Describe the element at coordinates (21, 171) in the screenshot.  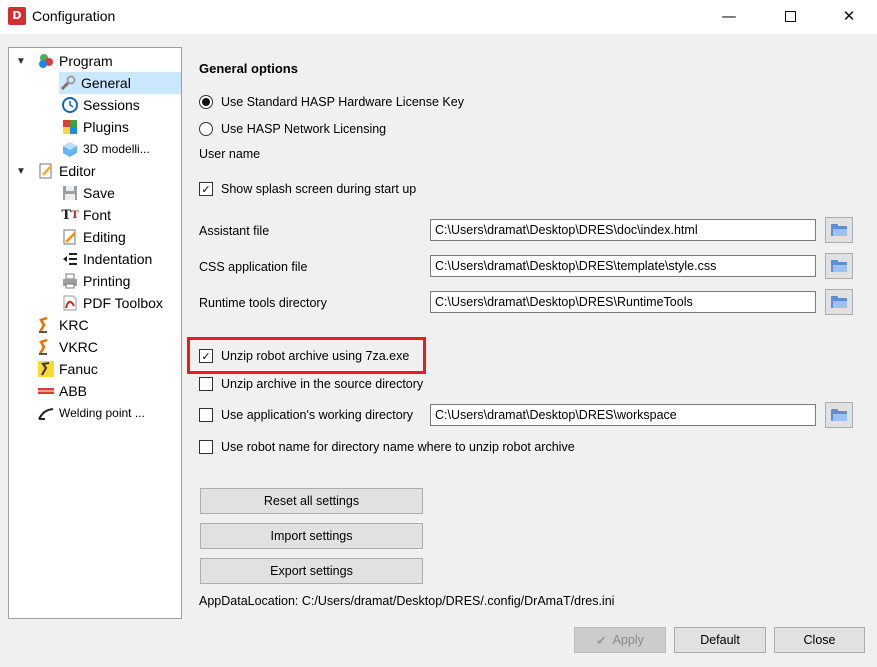
I see `expand-editor-chevron-icon: ▼` at that location.